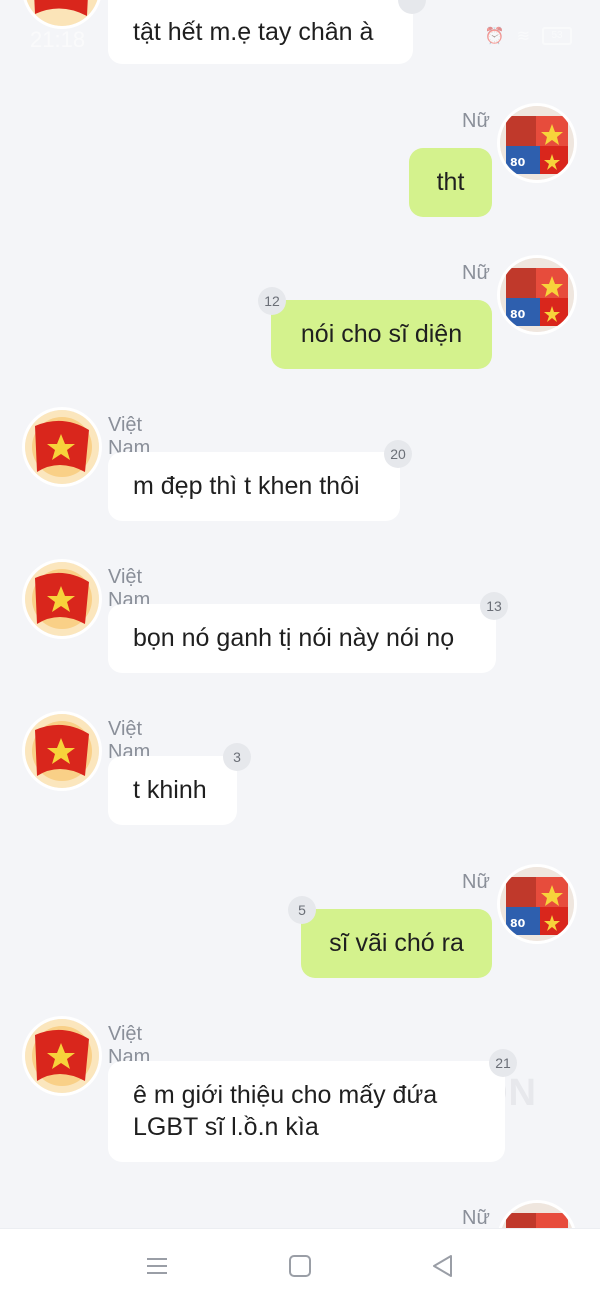  Describe the element at coordinates (398, 454) in the screenshot. I see `message-count-badge: 20` at that location.